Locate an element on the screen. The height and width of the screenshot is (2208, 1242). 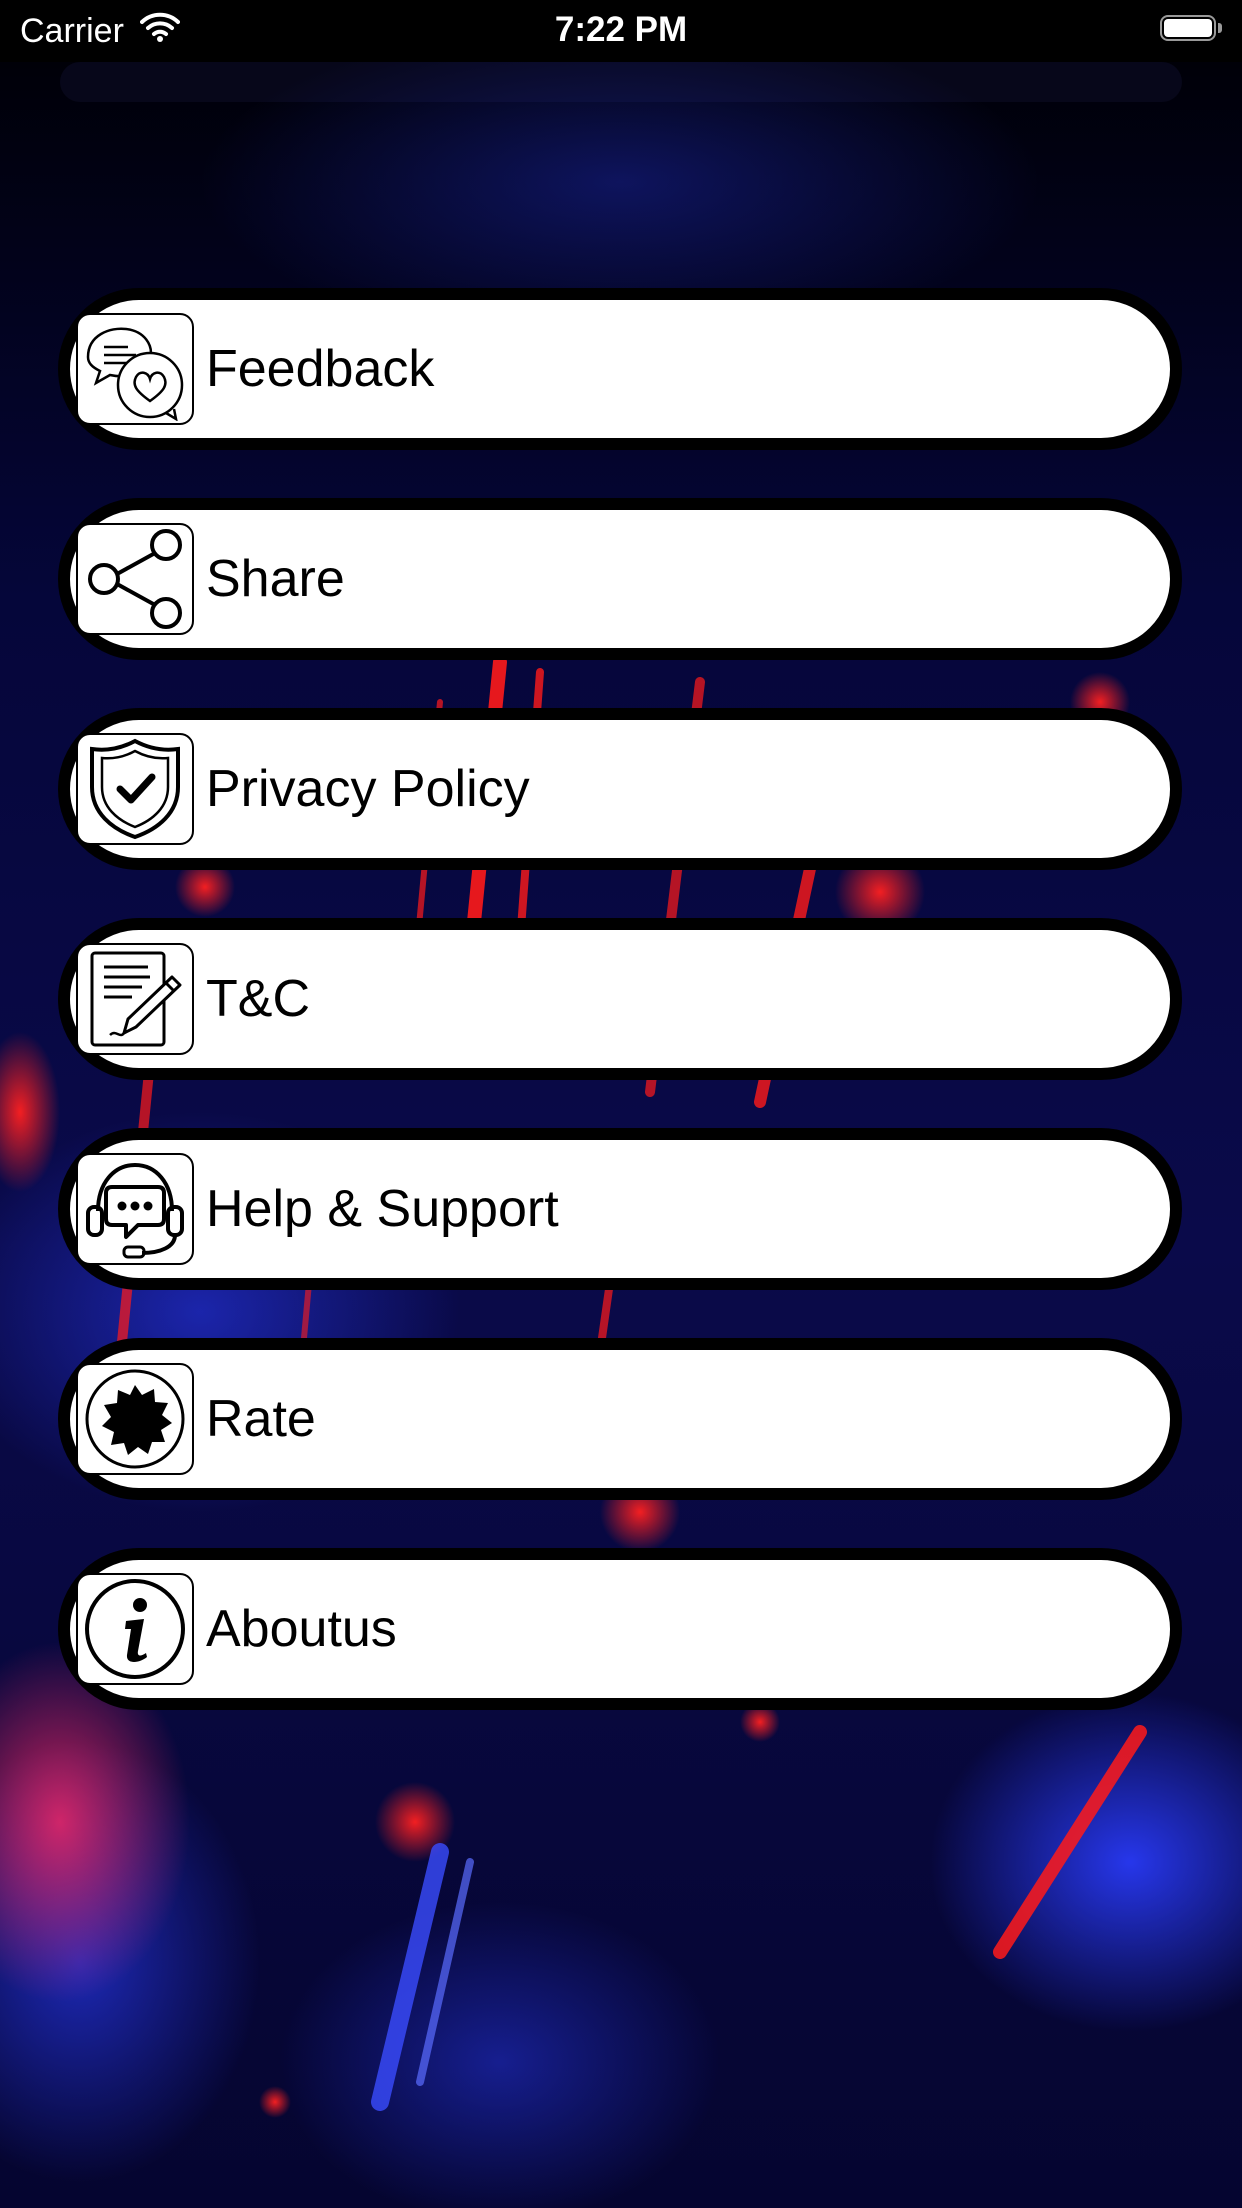
menu-item-label: Share is located at coordinates (275, 579).